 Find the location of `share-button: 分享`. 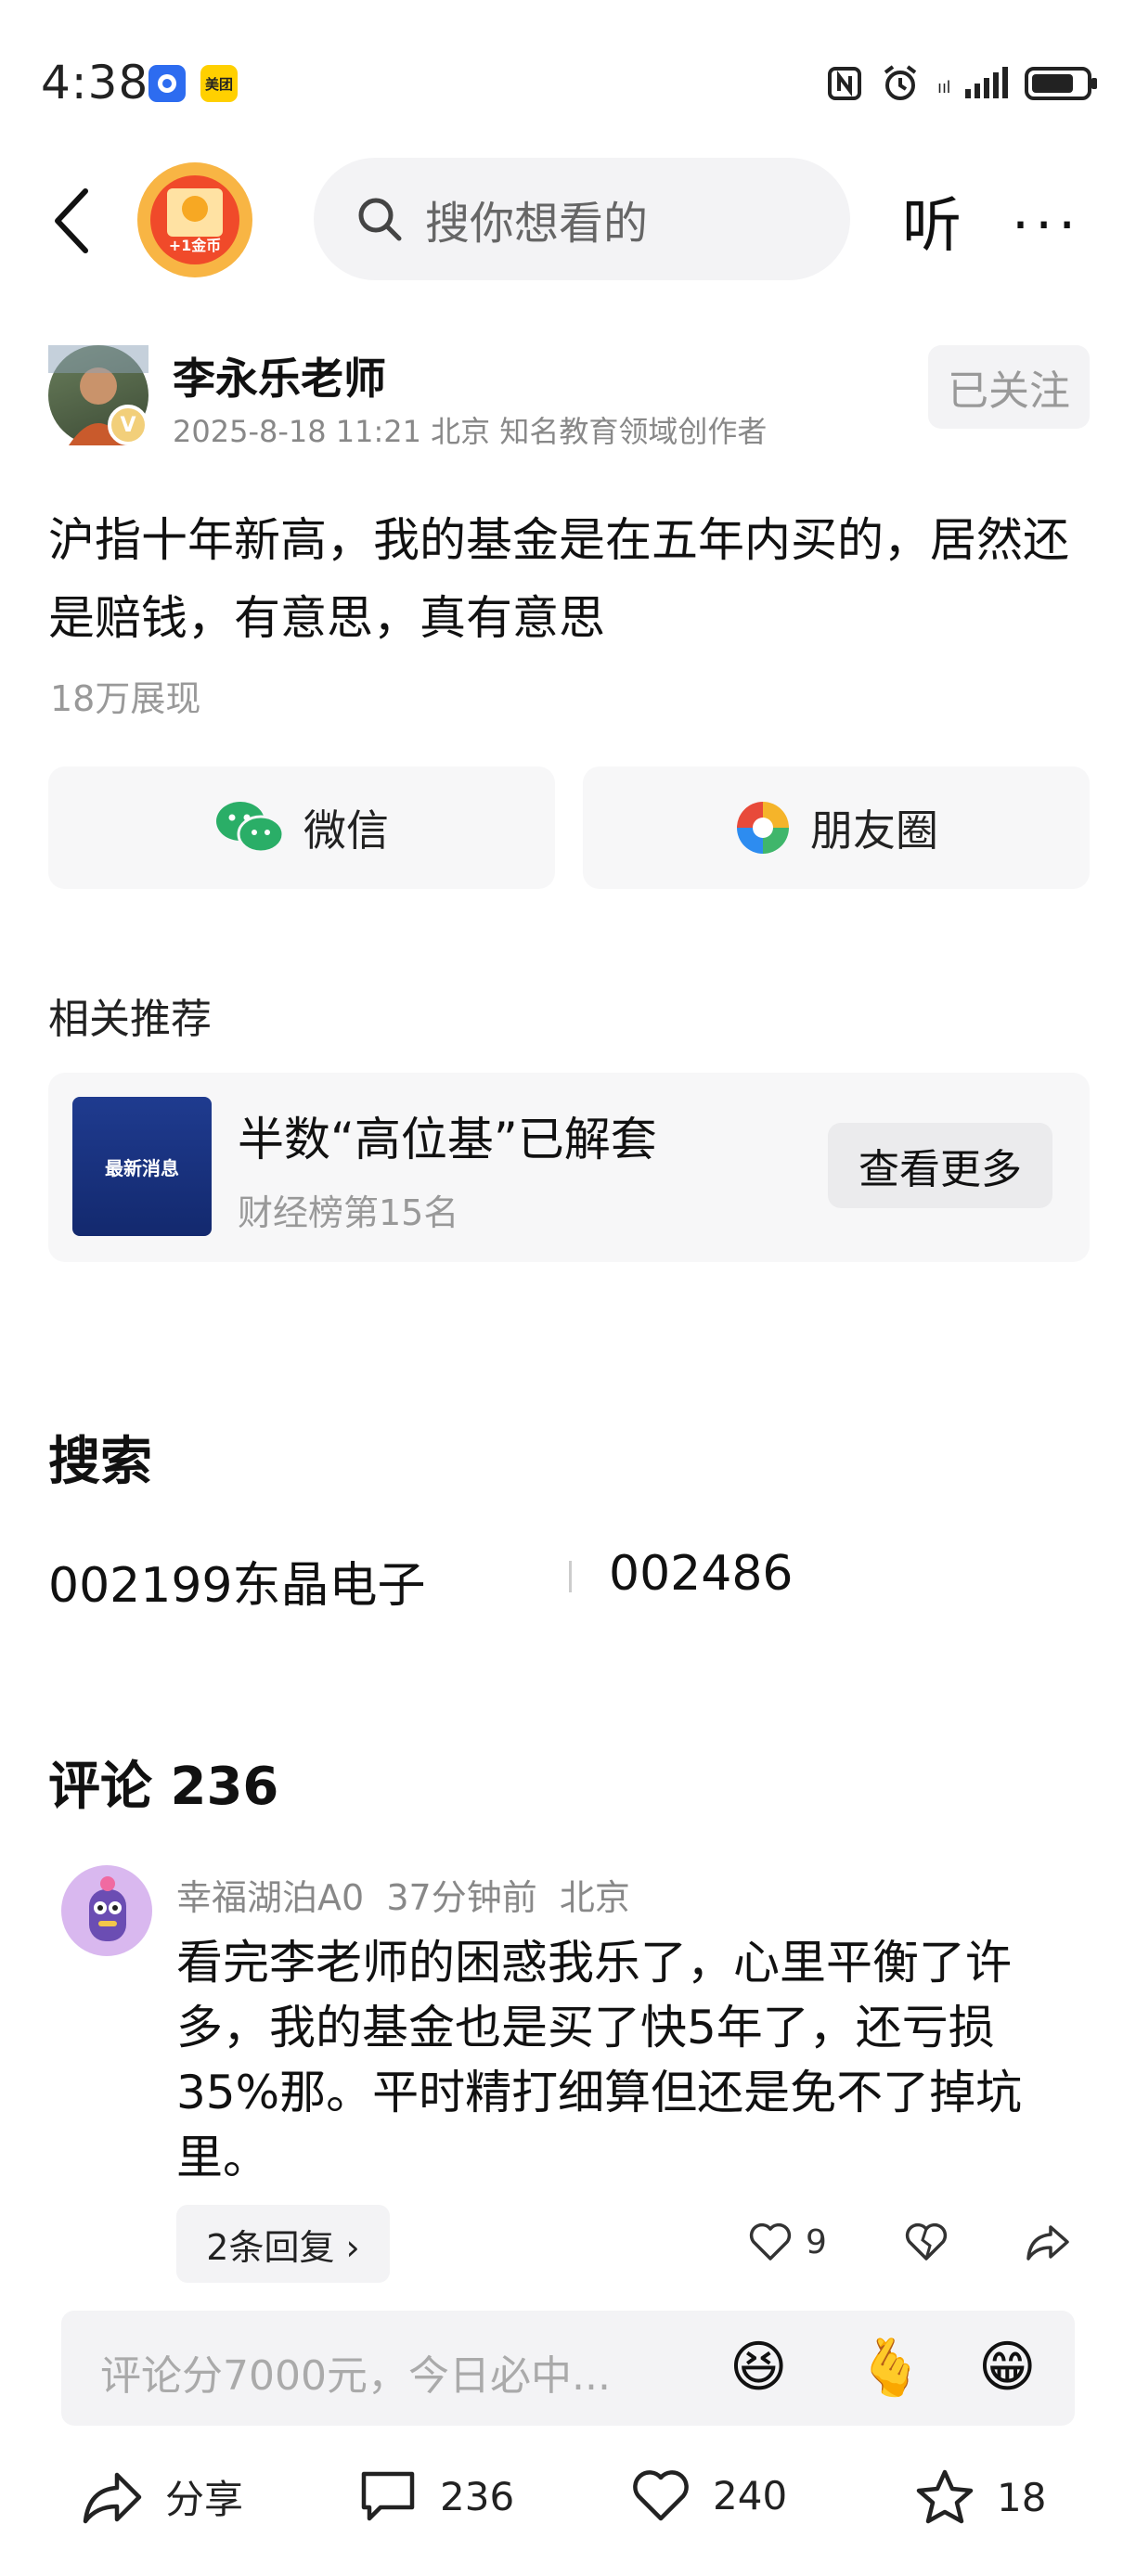

share-button: 分享 is located at coordinates (162, 2496).